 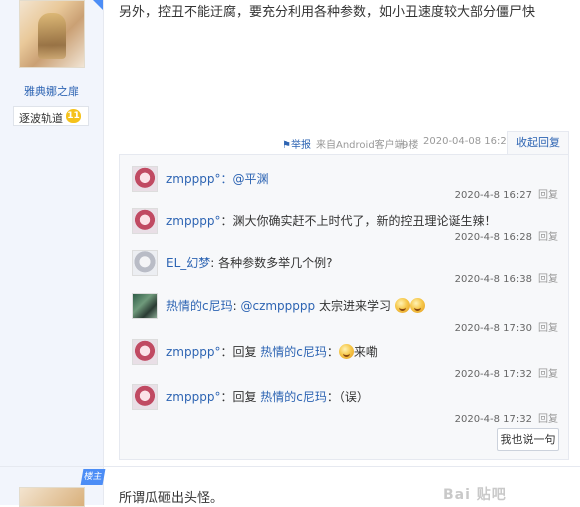 I want to click on reply-time: 2020-4-8 16:28, so click(x=493, y=237).